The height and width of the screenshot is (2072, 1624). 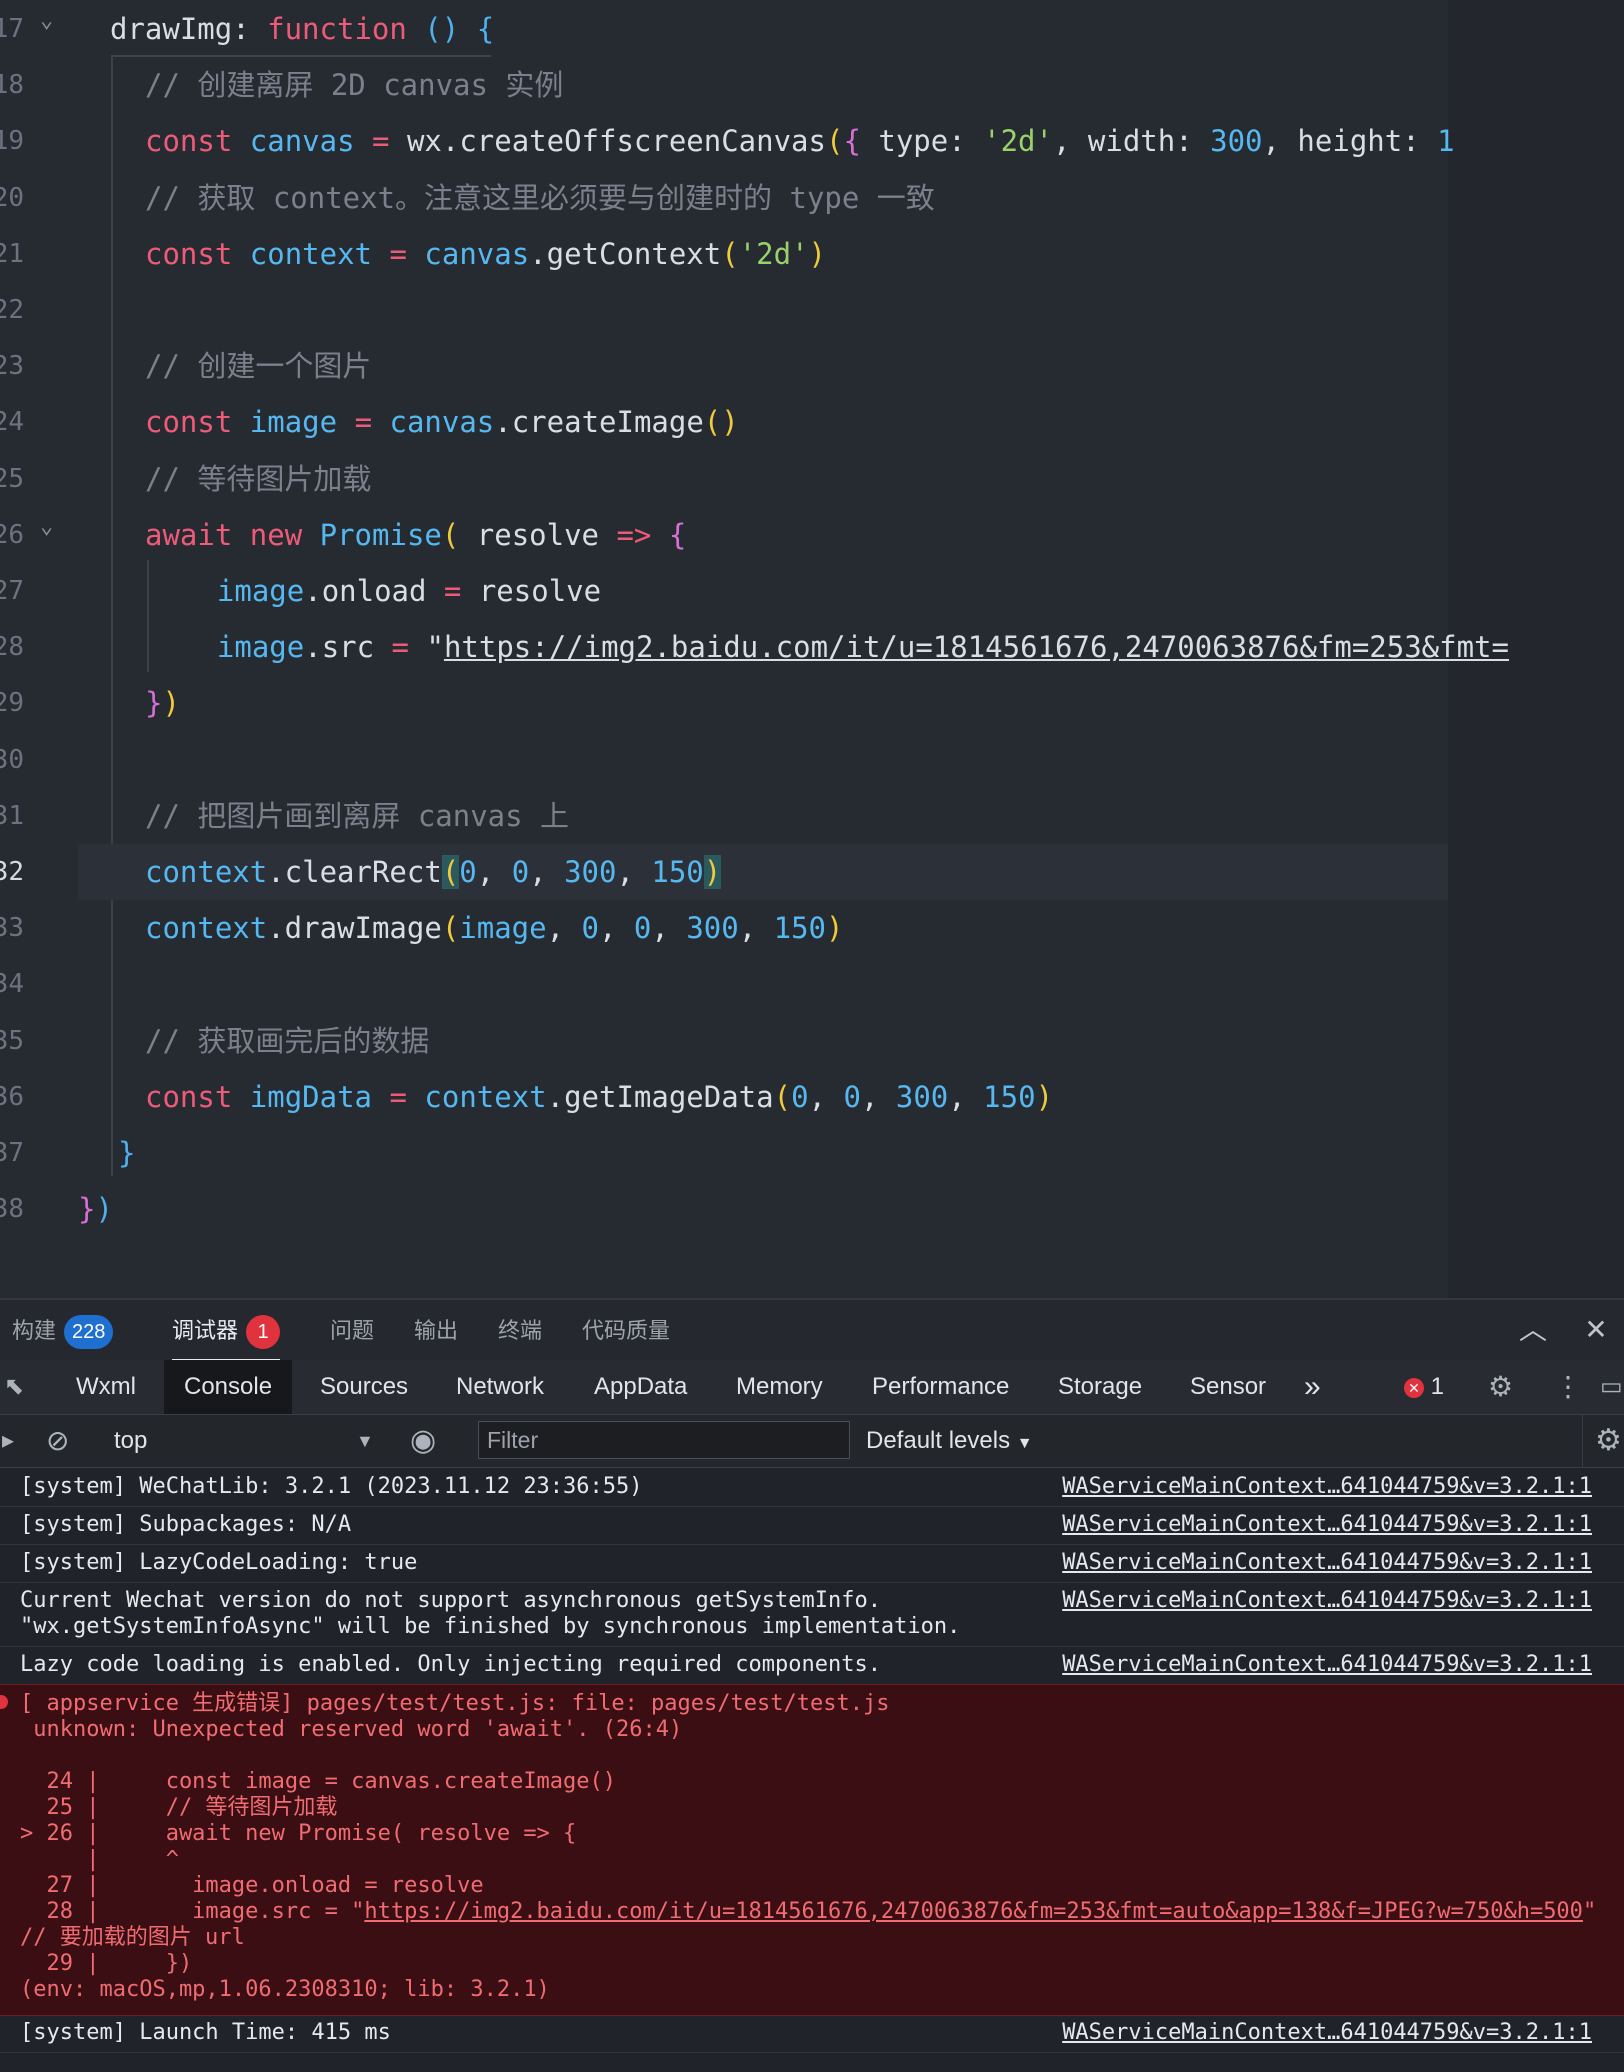 What do you see at coordinates (724, 703) in the screenshot?
I see `code-line: 29})` at bounding box center [724, 703].